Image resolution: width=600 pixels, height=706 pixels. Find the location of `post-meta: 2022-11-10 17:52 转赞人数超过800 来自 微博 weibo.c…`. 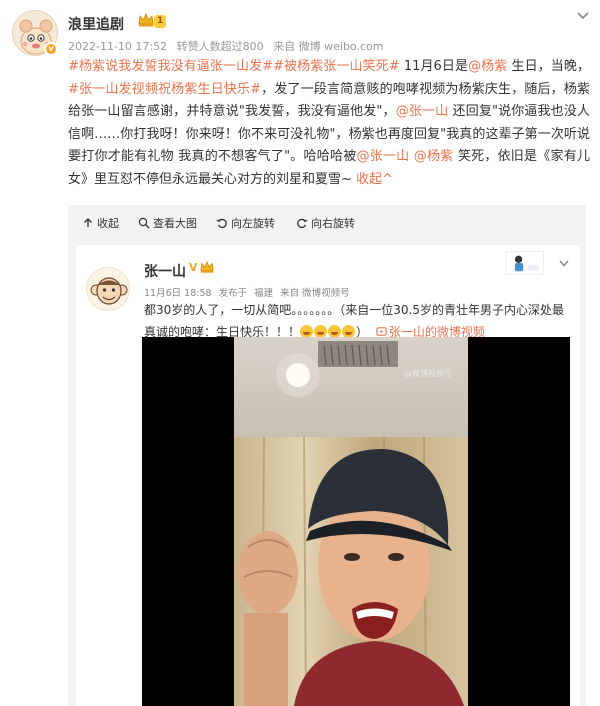

post-meta: 2022-11-10 17:52 转赞人数超过800 来自 微博 weibo.c… is located at coordinates (228, 46).